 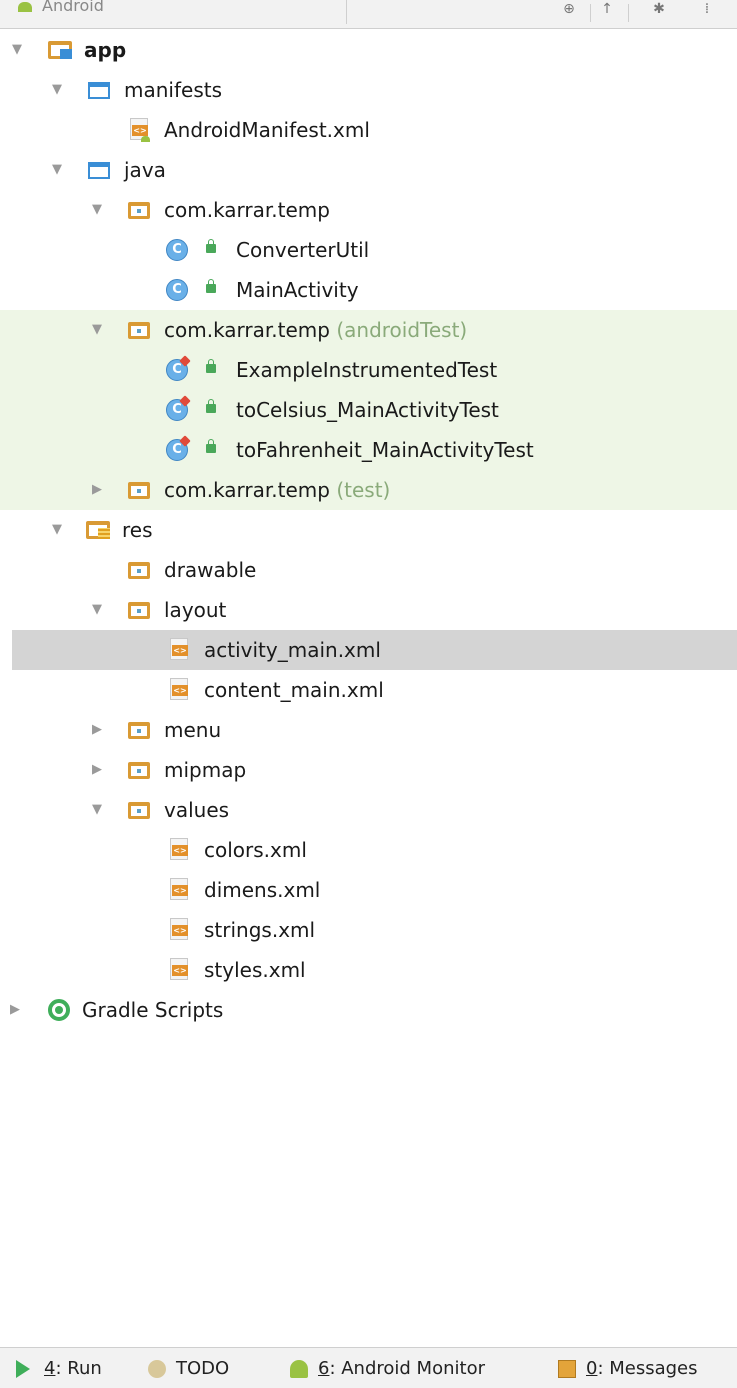 I want to click on android-monitor-tool-button: 6: Android Monitor, so click(x=401, y=1369).